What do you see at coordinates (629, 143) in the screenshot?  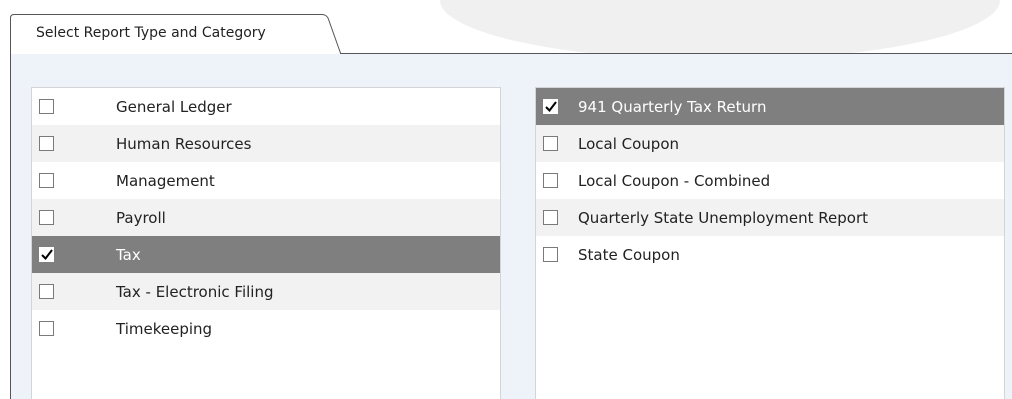 I see `report-label: Local Coupon` at bounding box center [629, 143].